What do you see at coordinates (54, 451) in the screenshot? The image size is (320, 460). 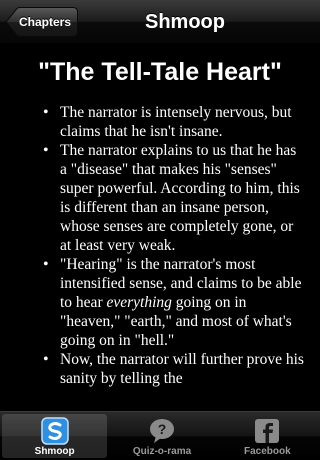 I see `tab-label: Shmoop` at bounding box center [54, 451].